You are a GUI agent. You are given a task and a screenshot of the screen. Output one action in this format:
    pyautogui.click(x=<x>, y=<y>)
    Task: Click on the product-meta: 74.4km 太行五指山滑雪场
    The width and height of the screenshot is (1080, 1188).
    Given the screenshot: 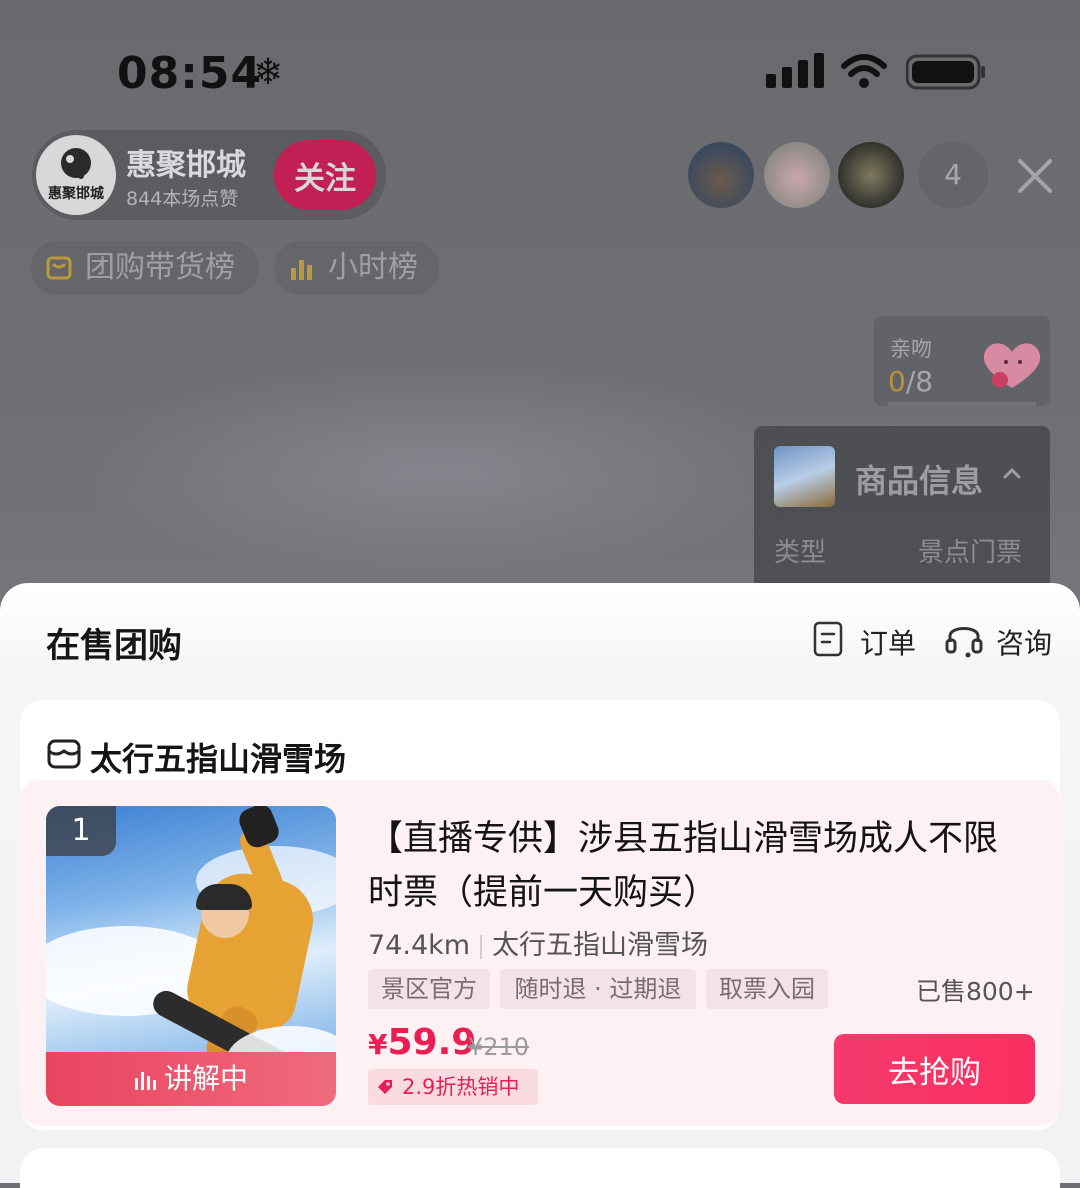 What is the action you would take?
    pyautogui.click(x=538, y=942)
    